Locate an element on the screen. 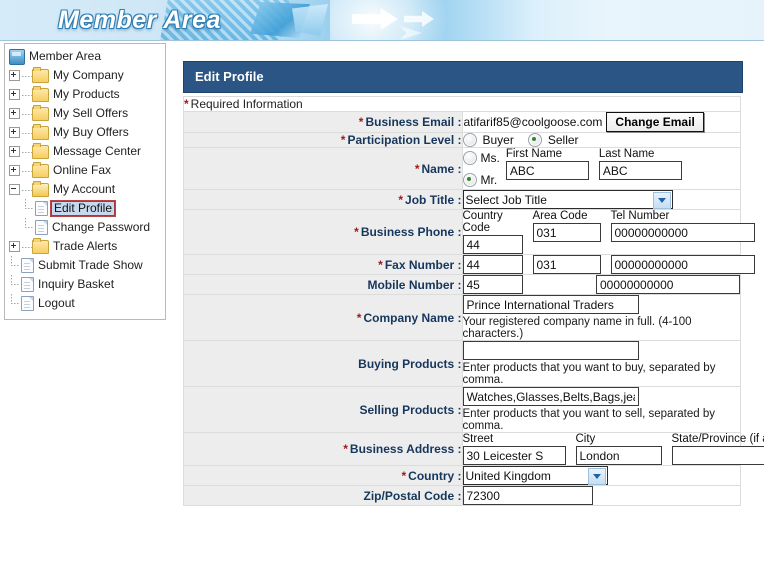 The width and height of the screenshot is (764, 577). state-input is located at coordinates (717, 455).